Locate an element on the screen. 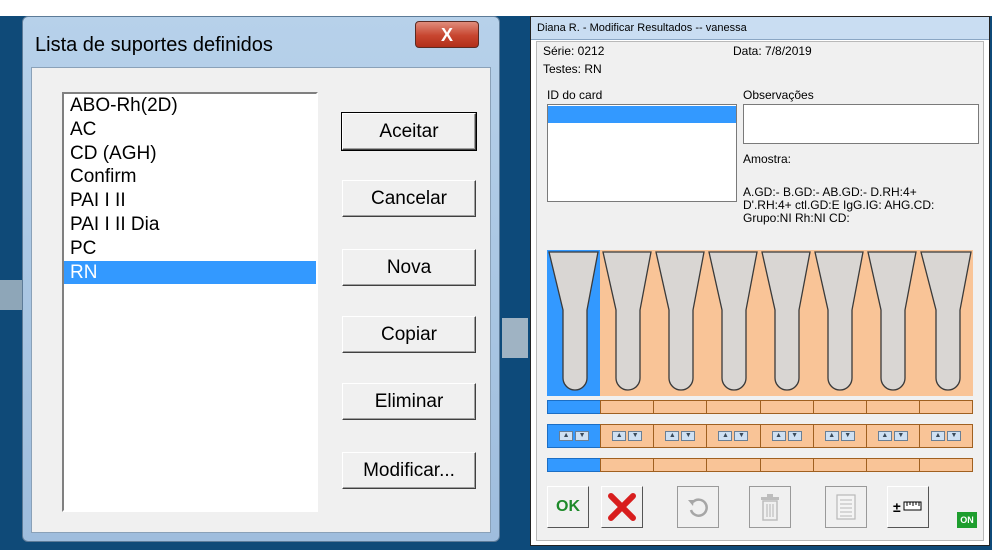 The image size is (992, 550). result-stepper-strip: ▲ ▼ ▲ ▼ ▲ ▼ ▲ ▼ ▲ ▼ ▲ ▼ ▲ ▼ ▲ ▼ is located at coordinates (760, 436).